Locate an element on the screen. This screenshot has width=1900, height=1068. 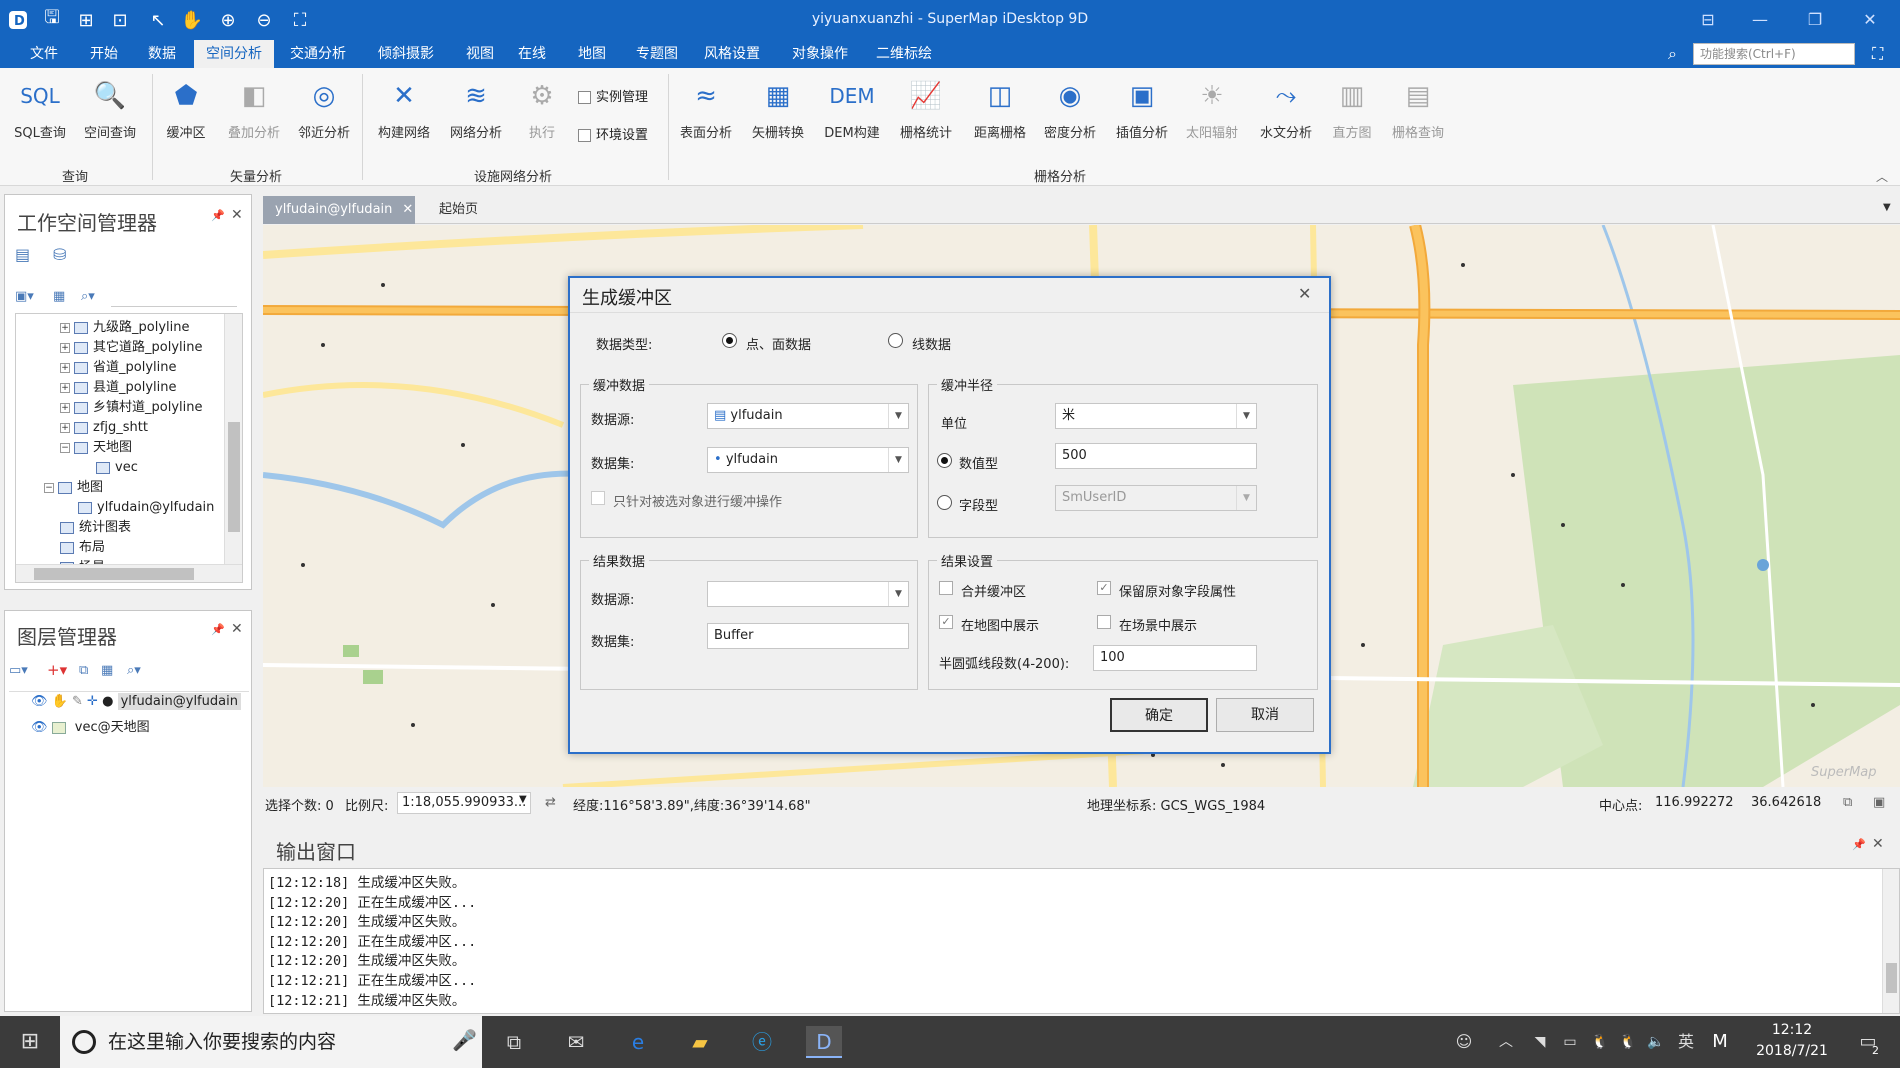
ribbon-button: 📈 栅格统计 is located at coordinates (926, 108).